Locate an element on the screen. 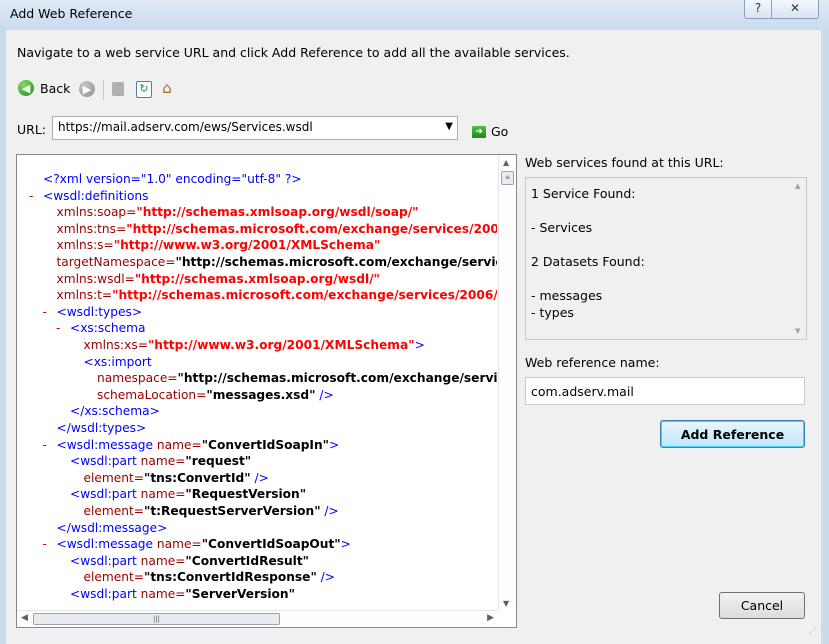 The image size is (829, 644). xml-token: </xs:schema> is located at coordinates (115, 411).